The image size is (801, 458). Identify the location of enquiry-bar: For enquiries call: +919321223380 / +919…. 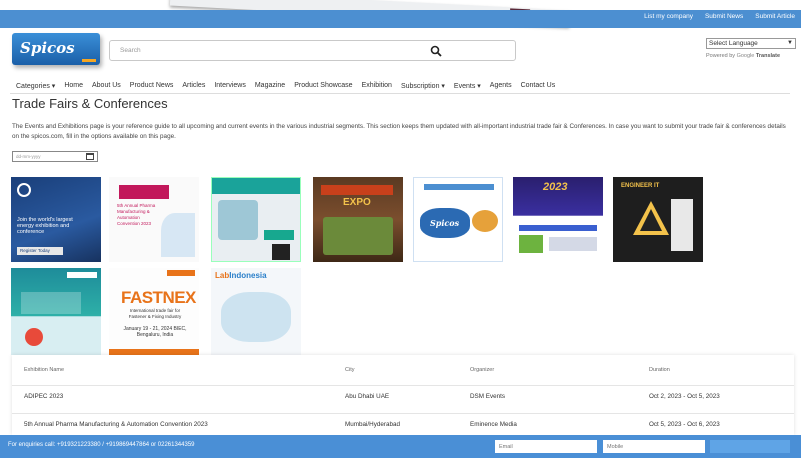
(400, 446).